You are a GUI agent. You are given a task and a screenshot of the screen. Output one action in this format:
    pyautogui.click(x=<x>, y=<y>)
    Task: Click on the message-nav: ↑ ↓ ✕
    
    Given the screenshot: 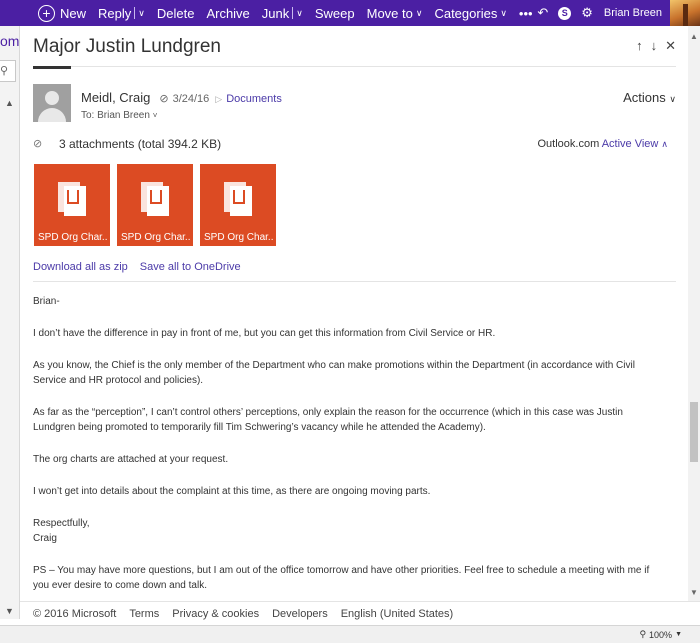 What is the action you would take?
    pyautogui.click(x=656, y=46)
    